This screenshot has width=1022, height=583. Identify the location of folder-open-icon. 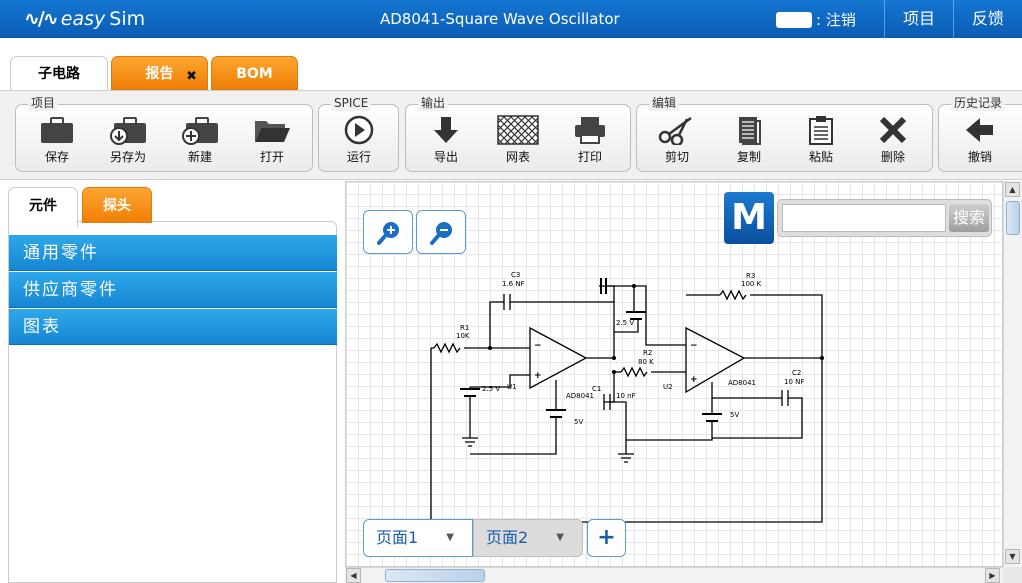
(272, 131).